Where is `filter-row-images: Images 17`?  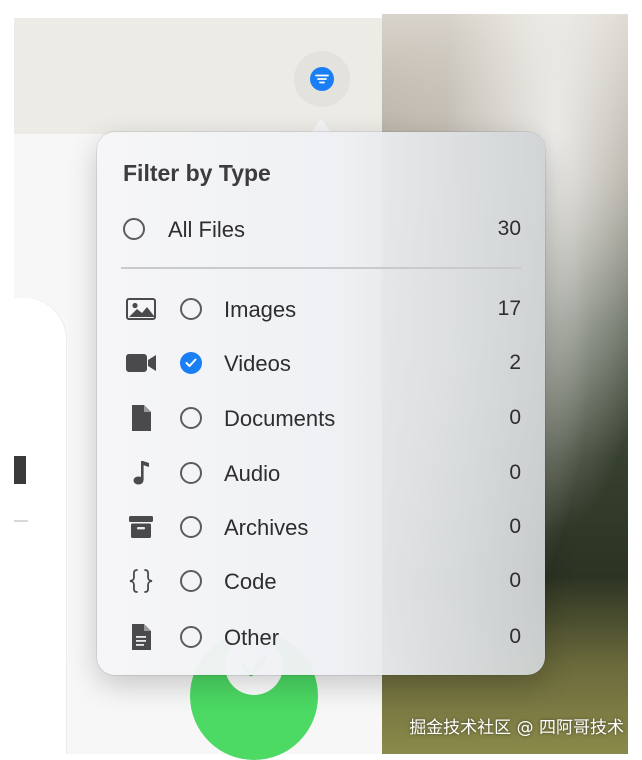
filter-row-images: Images 17 is located at coordinates (321, 309).